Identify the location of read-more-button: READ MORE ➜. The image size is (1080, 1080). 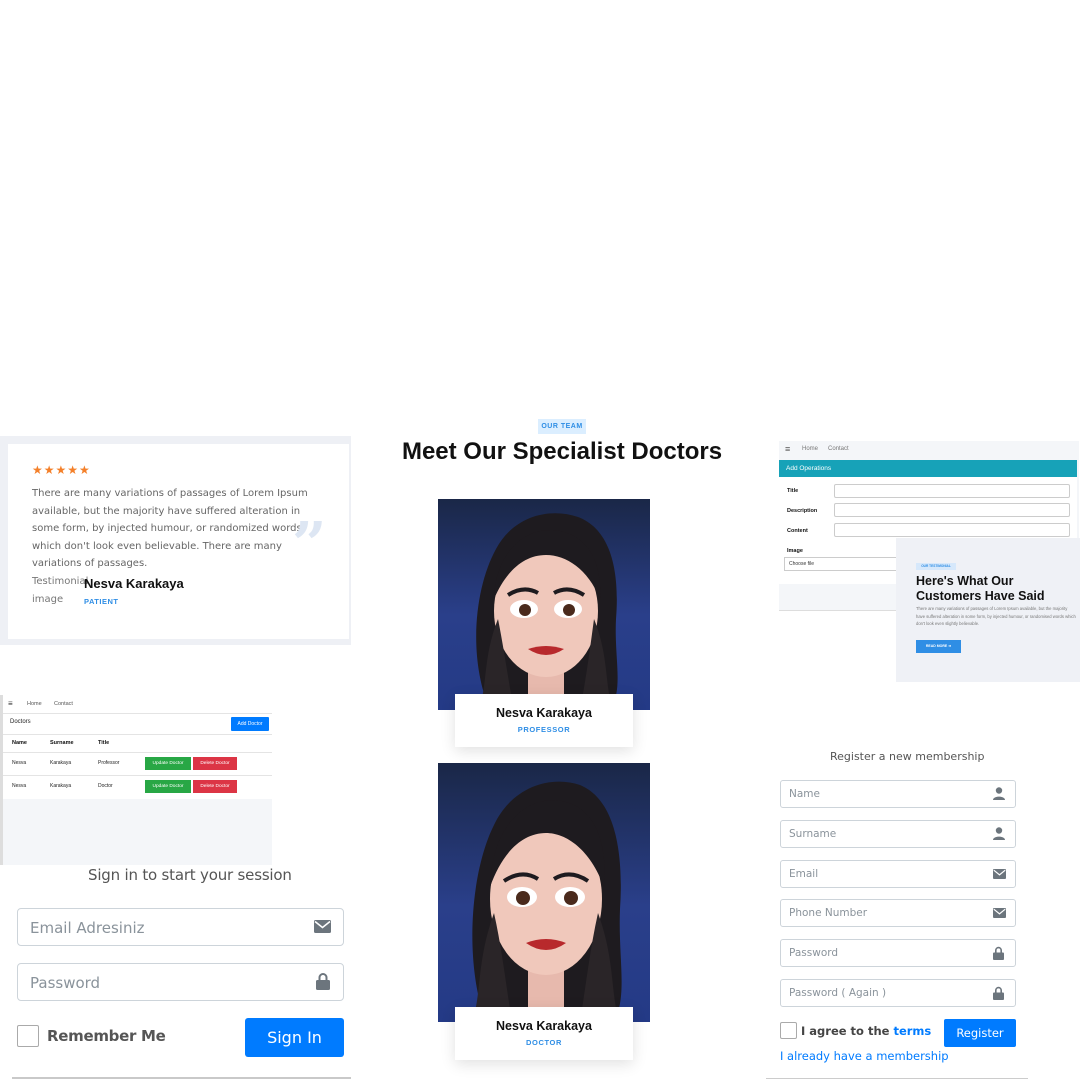
(938, 646).